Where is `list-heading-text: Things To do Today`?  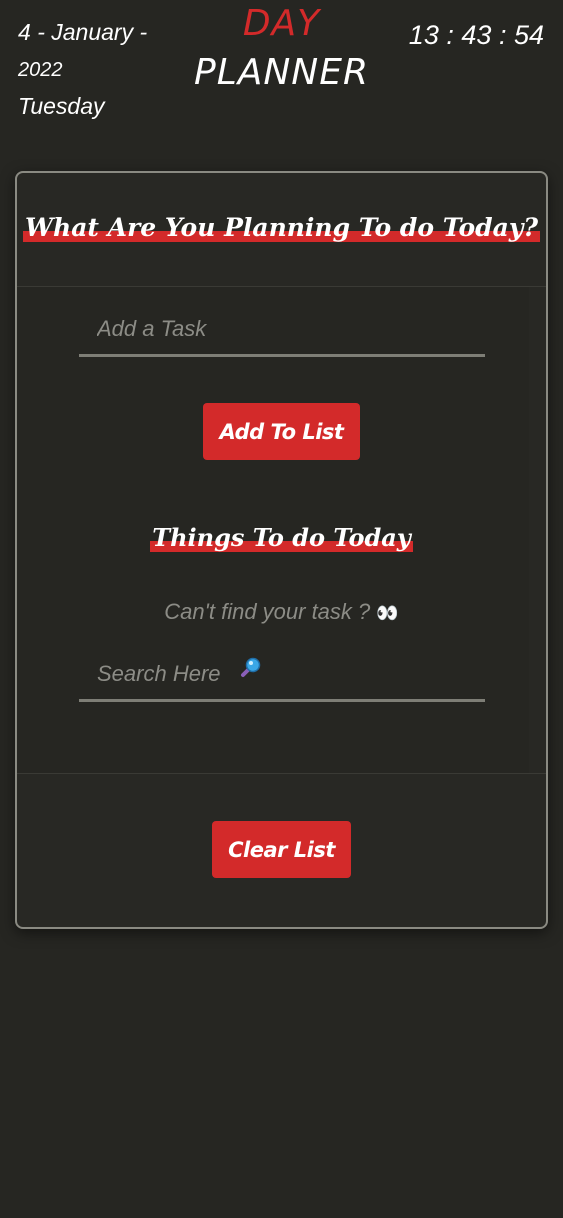
list-heading-text: Things To do Today is located at coordinates (281, 537).